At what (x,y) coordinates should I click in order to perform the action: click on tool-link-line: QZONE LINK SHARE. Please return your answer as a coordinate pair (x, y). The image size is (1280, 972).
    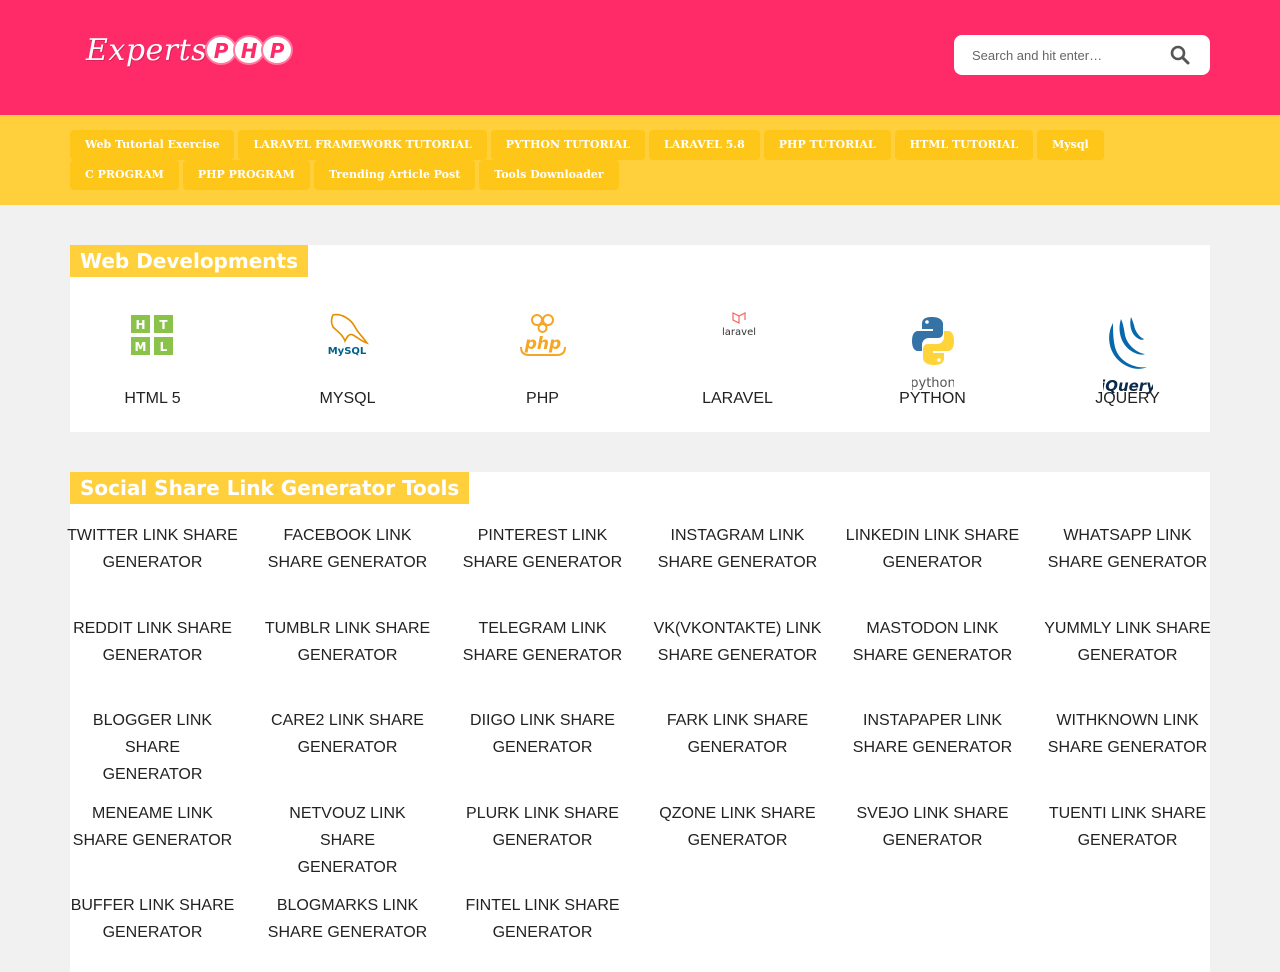
    Looking at the image, I should click on (737, 813).